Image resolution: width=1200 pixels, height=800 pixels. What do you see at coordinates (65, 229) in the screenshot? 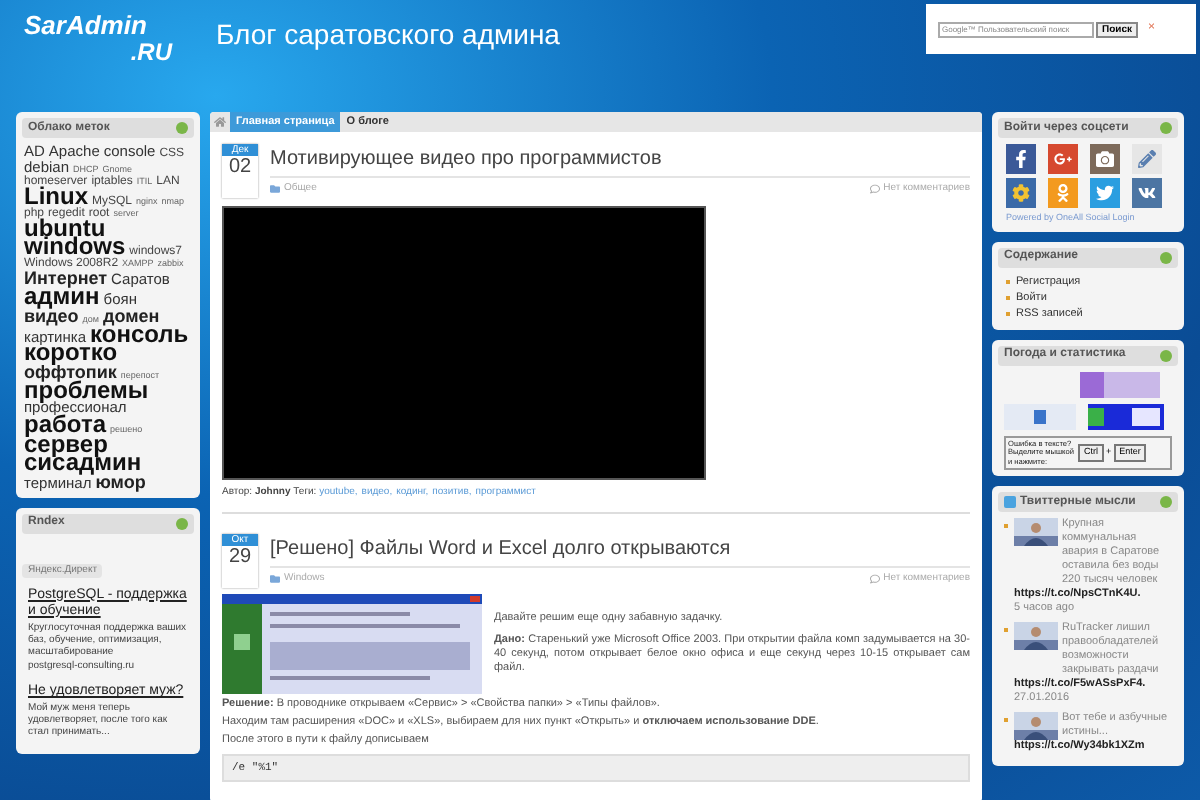
I see `tag-link: ubuntu` at bounding box center [65, 229].